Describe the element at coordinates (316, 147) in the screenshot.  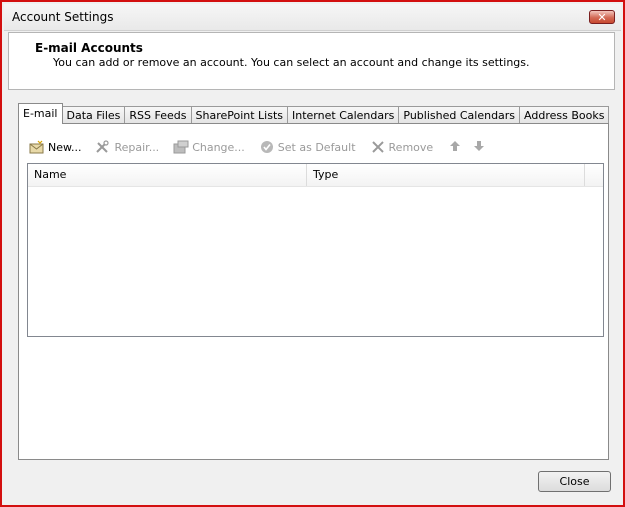
I see `set-default-label: Set as Default` at that location.